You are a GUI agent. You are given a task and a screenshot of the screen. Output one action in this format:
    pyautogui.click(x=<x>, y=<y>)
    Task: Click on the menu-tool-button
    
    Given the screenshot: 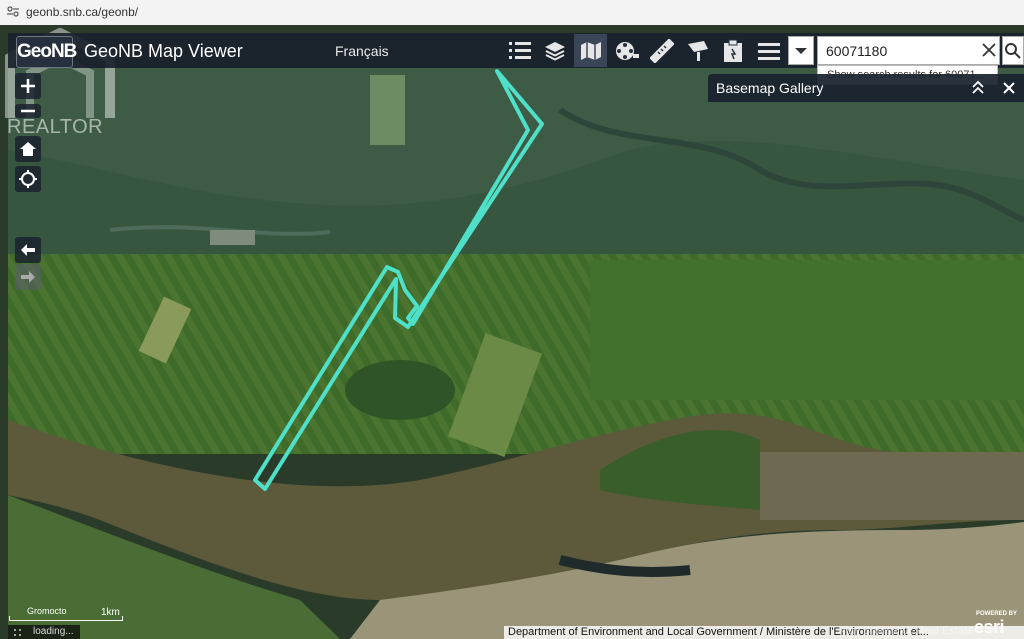 What is the action you would take?
    pyautogui.click(x=768, y=50)
    